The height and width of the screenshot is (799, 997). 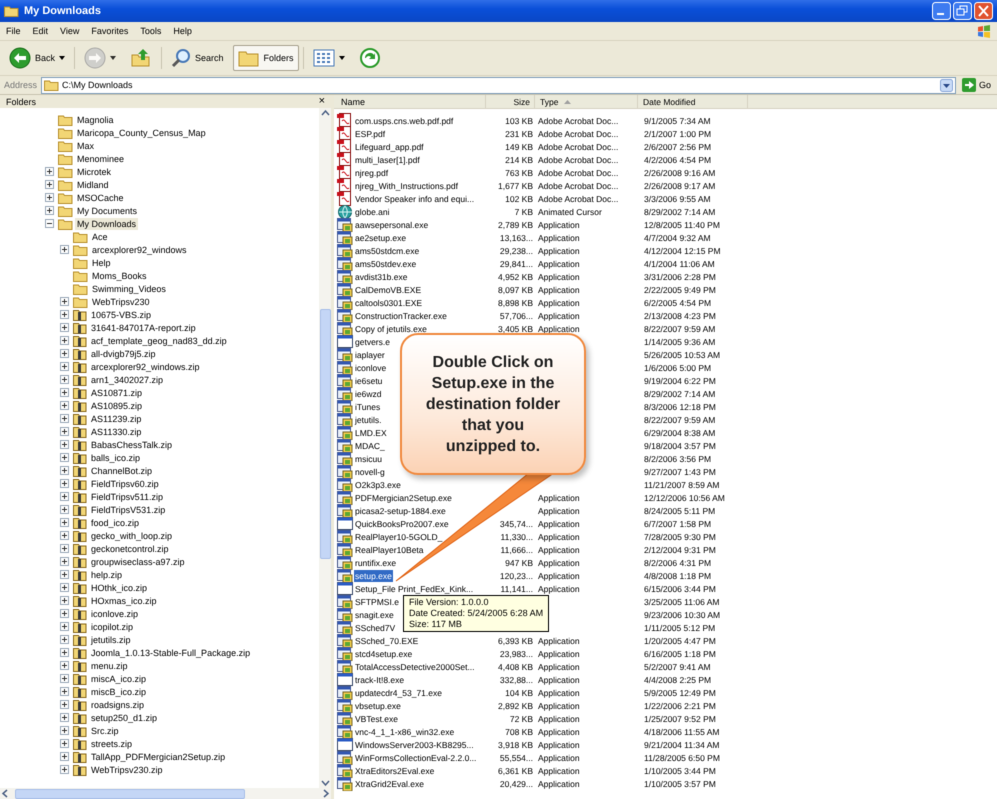 What do you see at coordinates (411, 101) in the screenshot?
I see `column-header: Name` at bounding box center [411, 101].